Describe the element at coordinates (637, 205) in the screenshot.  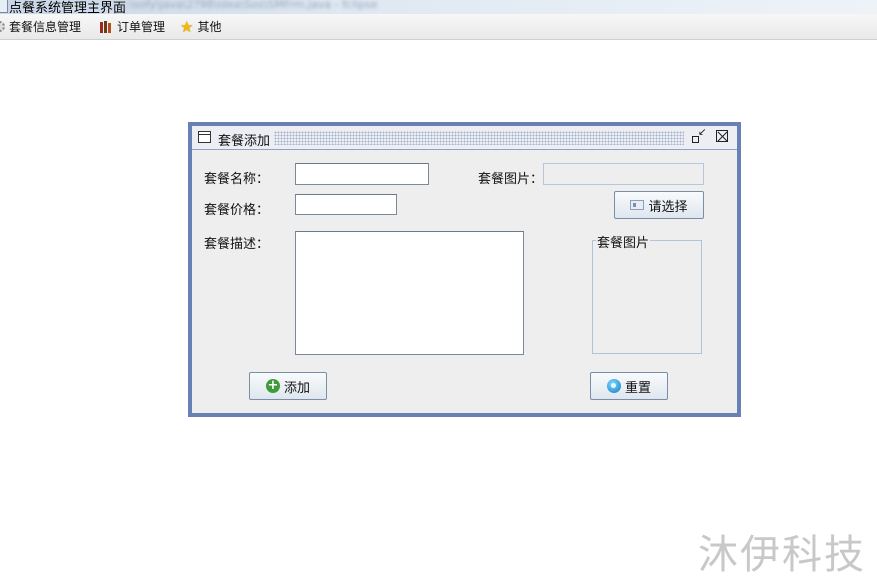
I see `id-card-icon` at that location.